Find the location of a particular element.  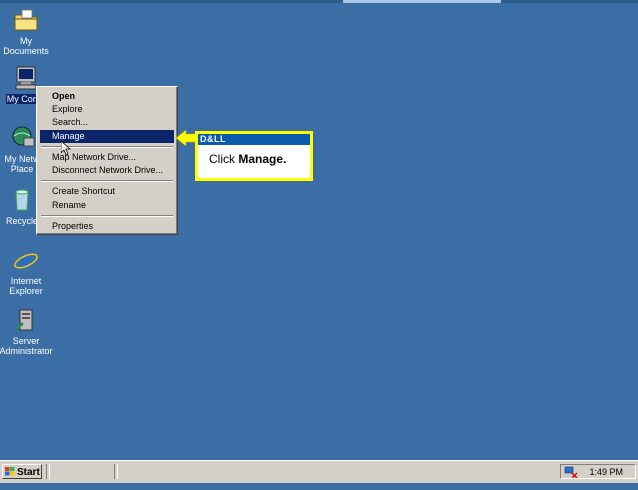

taskbar-grip is located at coordinates (116, 471).